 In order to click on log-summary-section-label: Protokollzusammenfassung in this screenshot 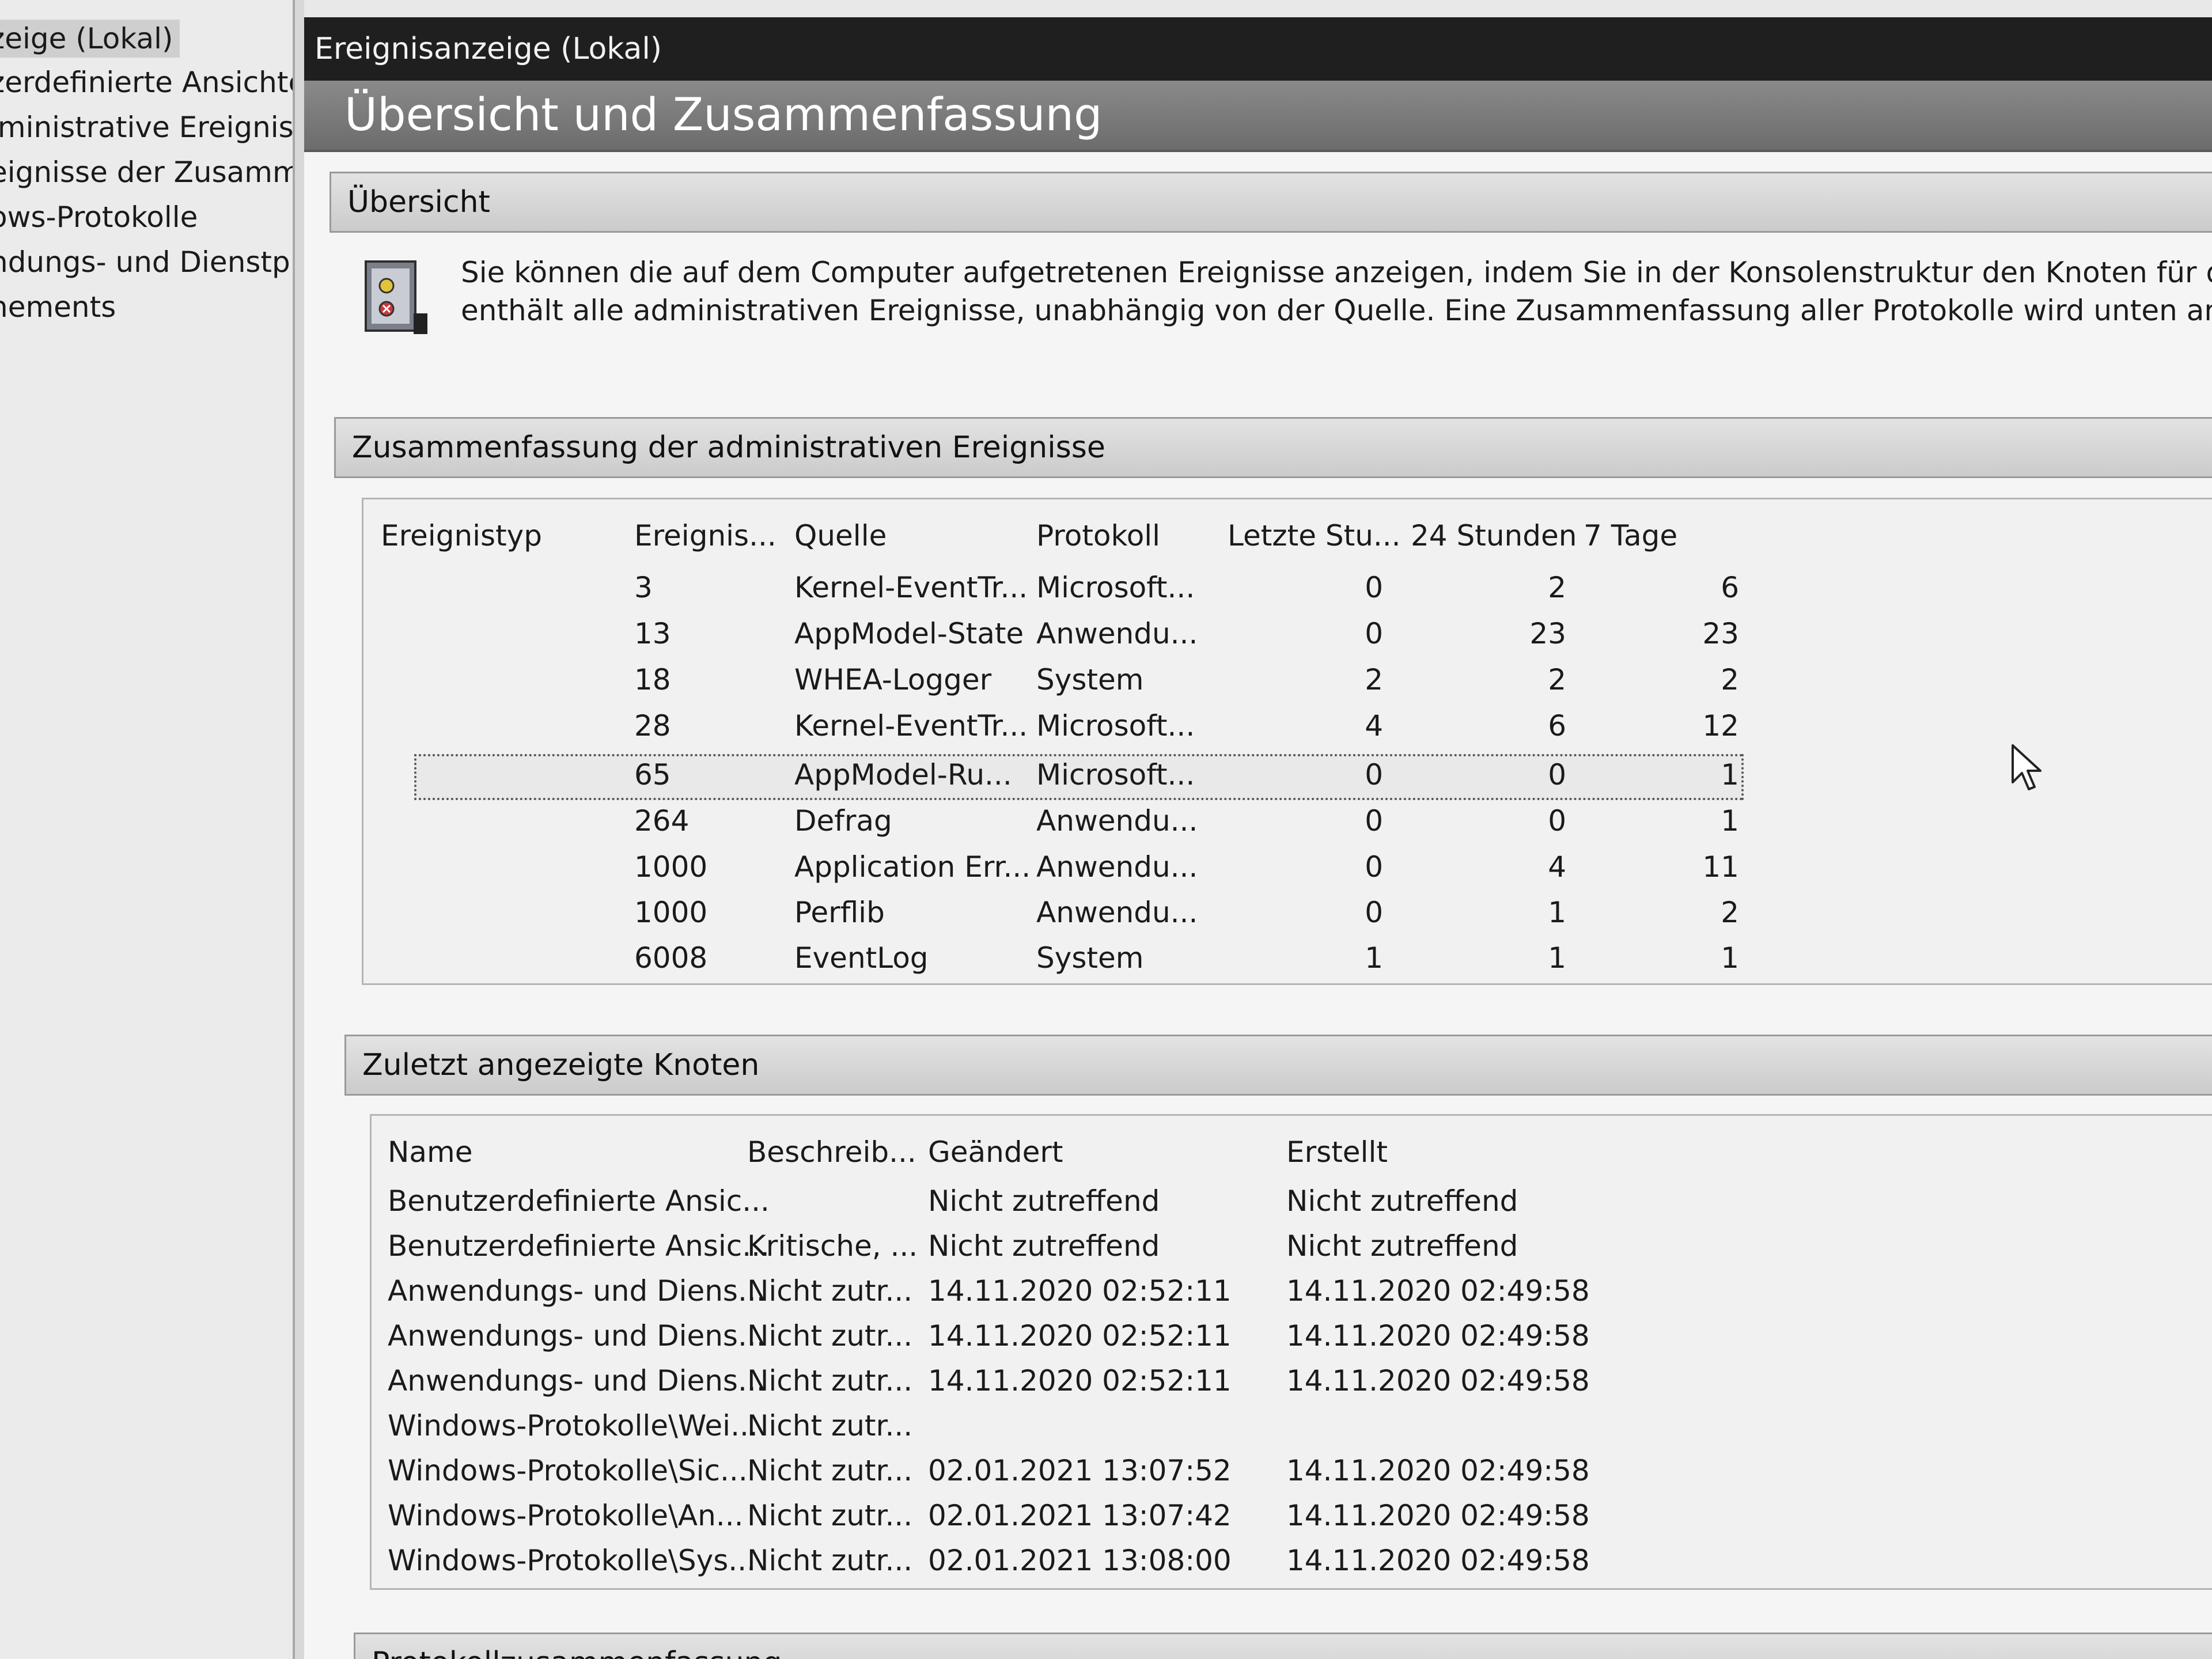, I will do `click(577, 1652)`.